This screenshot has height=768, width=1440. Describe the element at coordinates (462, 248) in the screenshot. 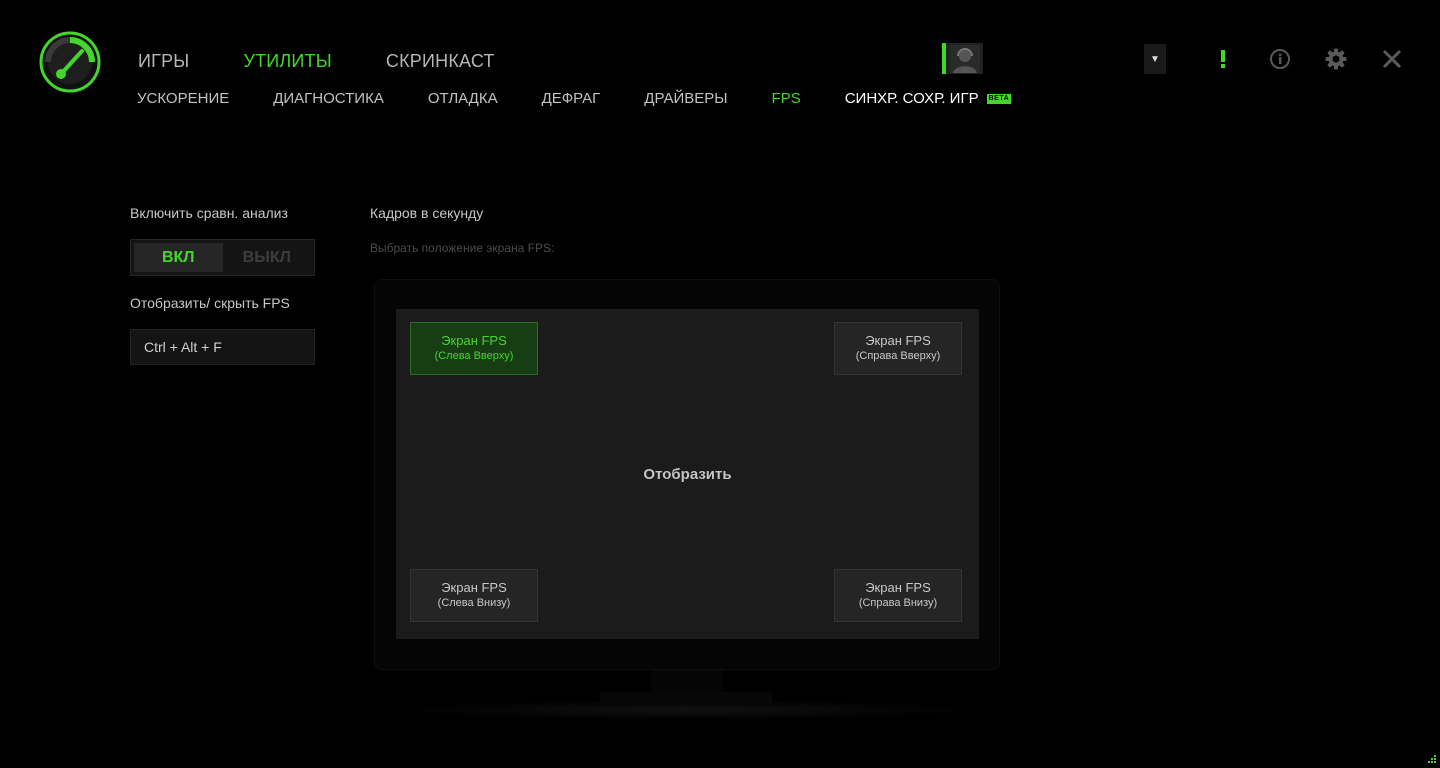

I see `position-instruction: Выбрать положение экрана FPS:` at that location.